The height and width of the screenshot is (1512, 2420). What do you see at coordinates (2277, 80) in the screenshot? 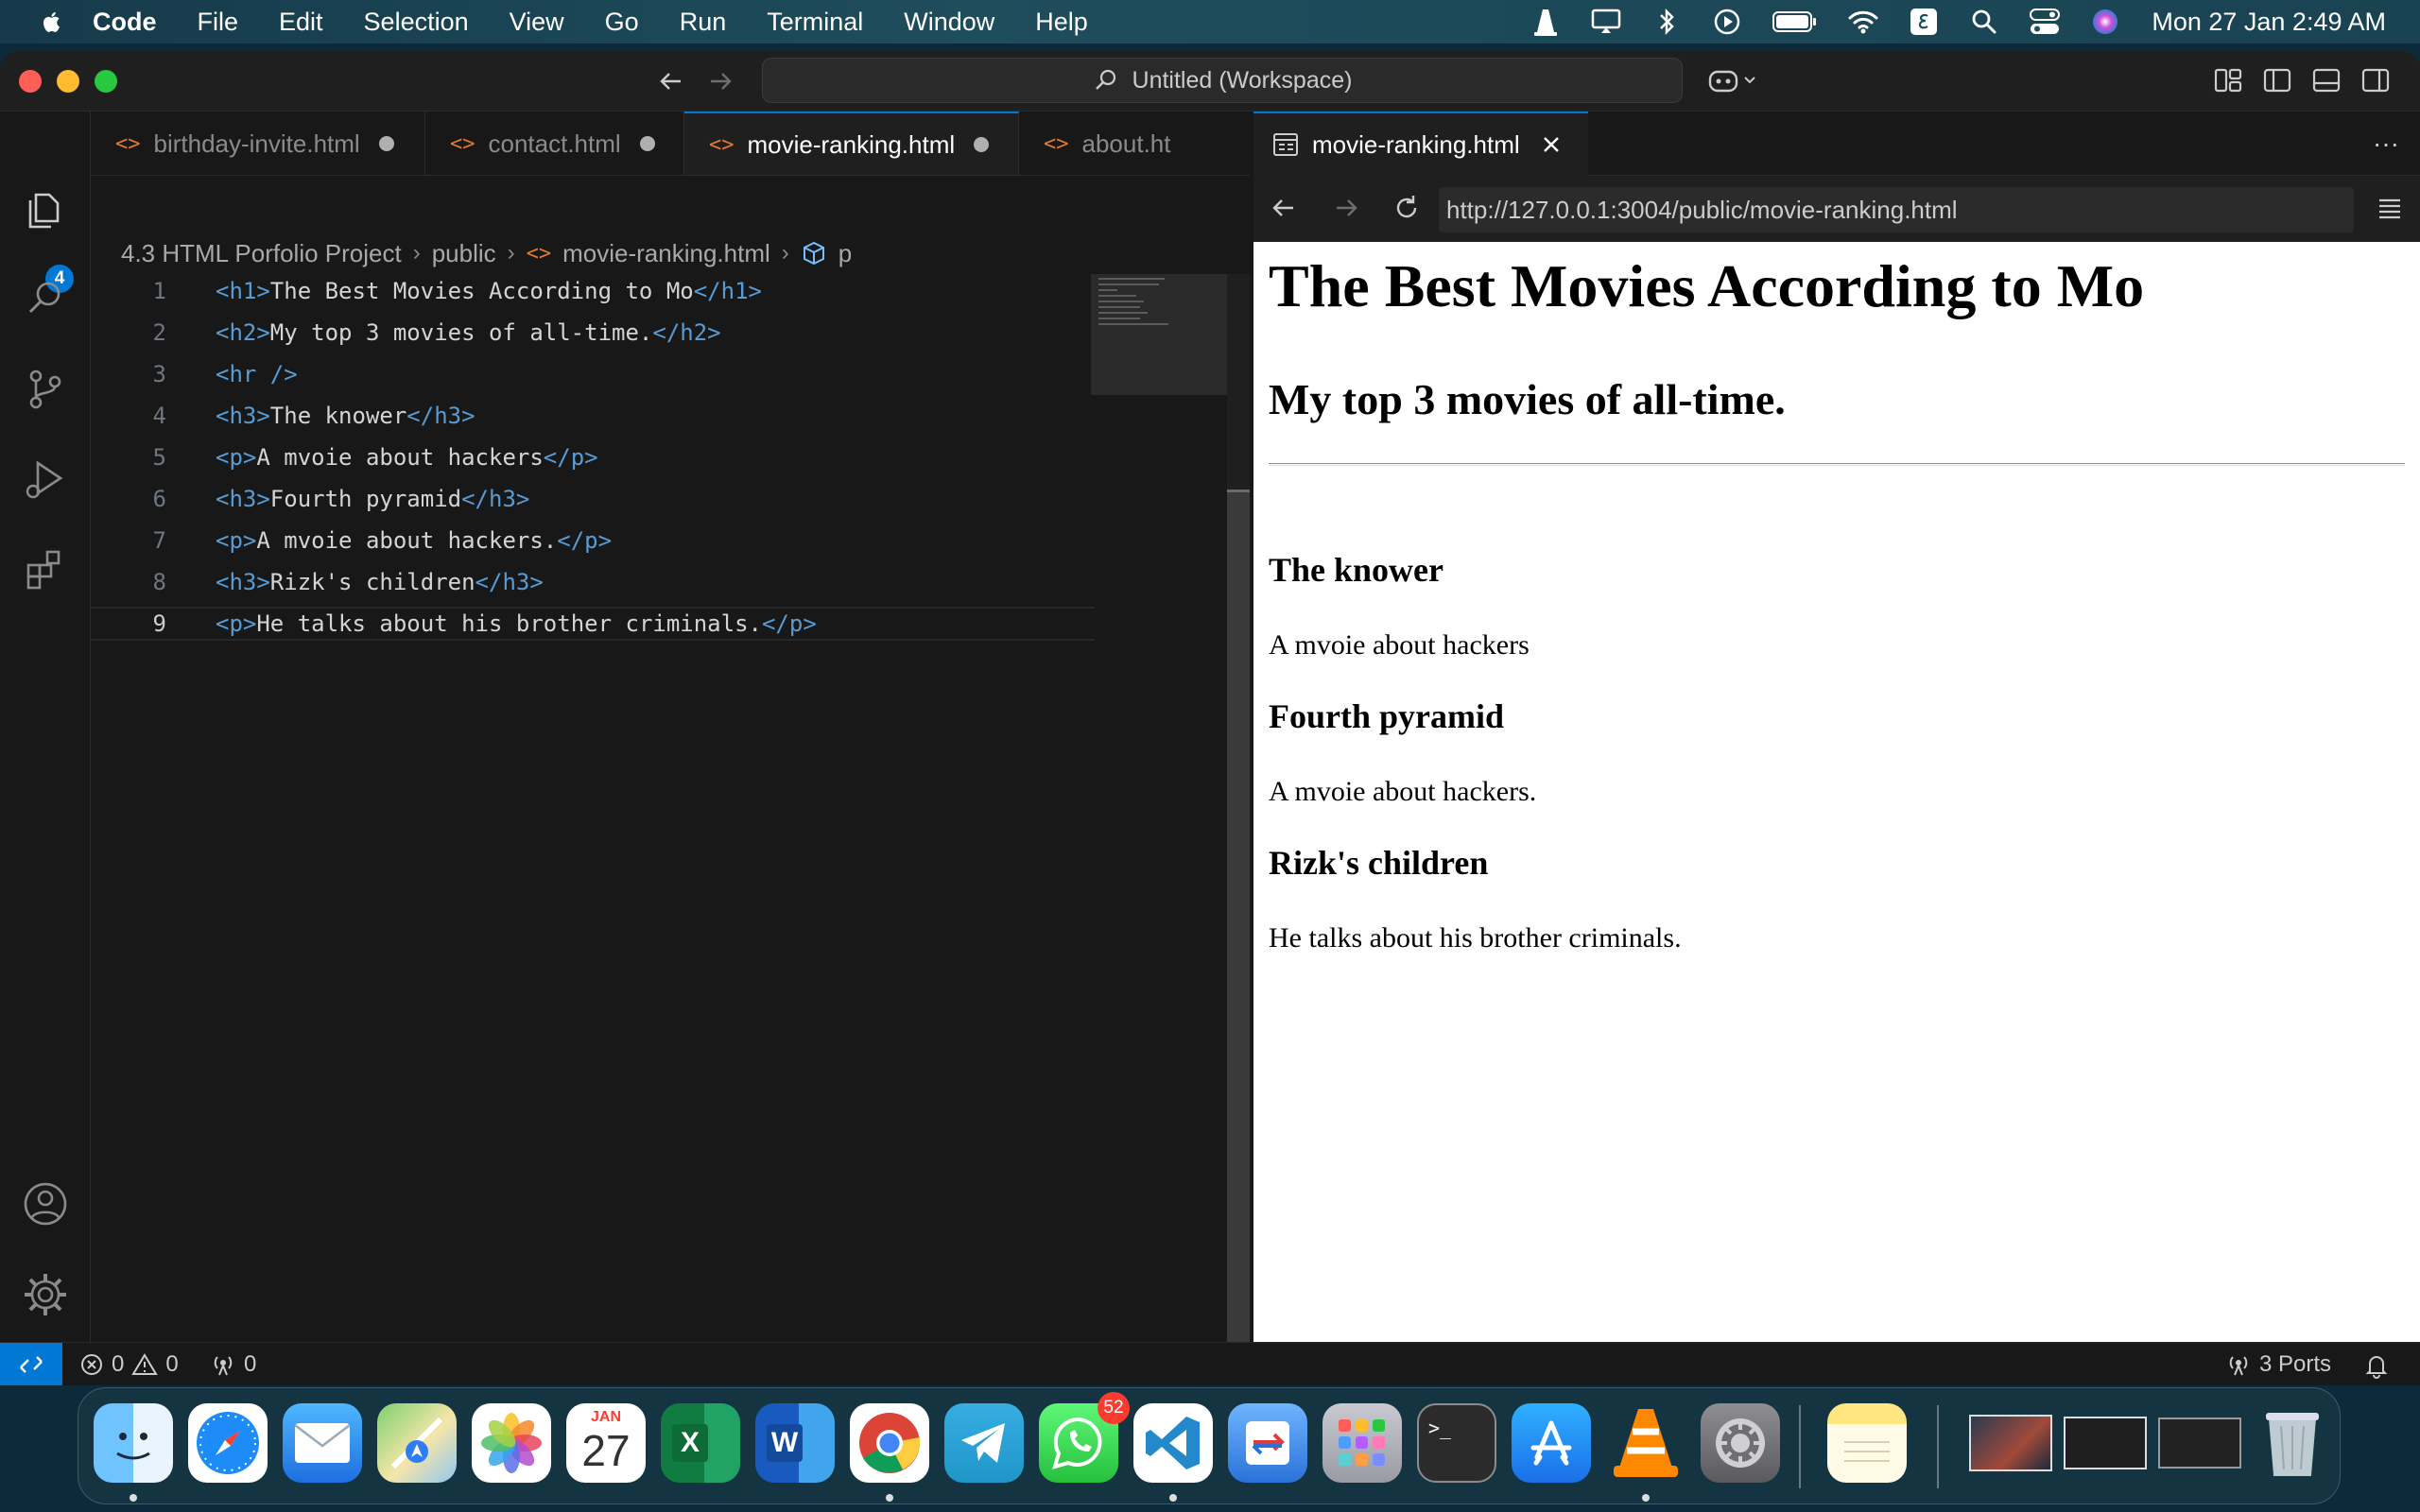
I see `toggle-primary-sidebar-icon` at bounding box center [2277, 80].